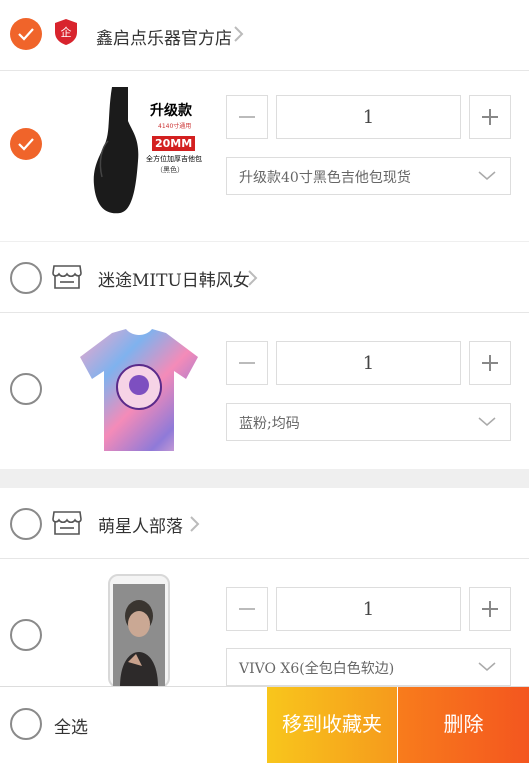 This screenshot has width=529, height=763. I want to click on variant-text: 蓝粉;均码, so click(269, 424).